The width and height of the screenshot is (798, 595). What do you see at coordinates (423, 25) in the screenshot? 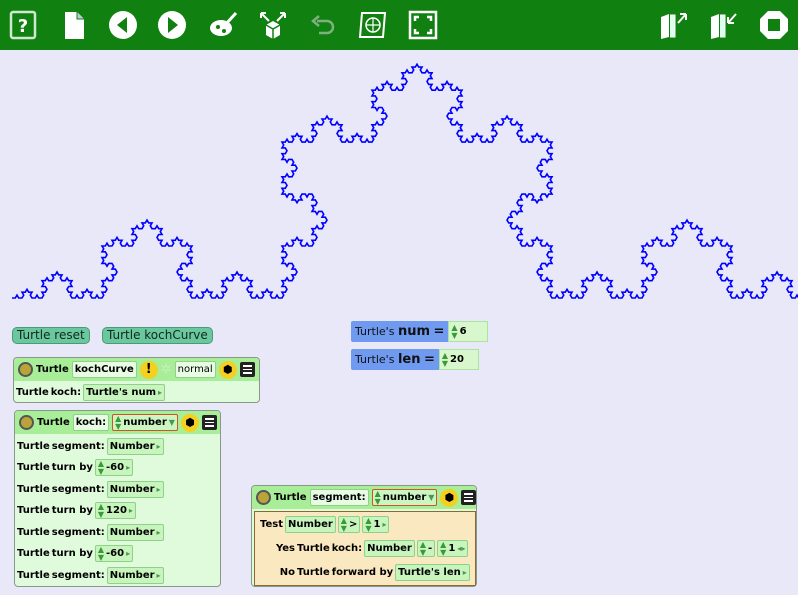
I see `fullscreen-icon` at bounding box center [423, 25].